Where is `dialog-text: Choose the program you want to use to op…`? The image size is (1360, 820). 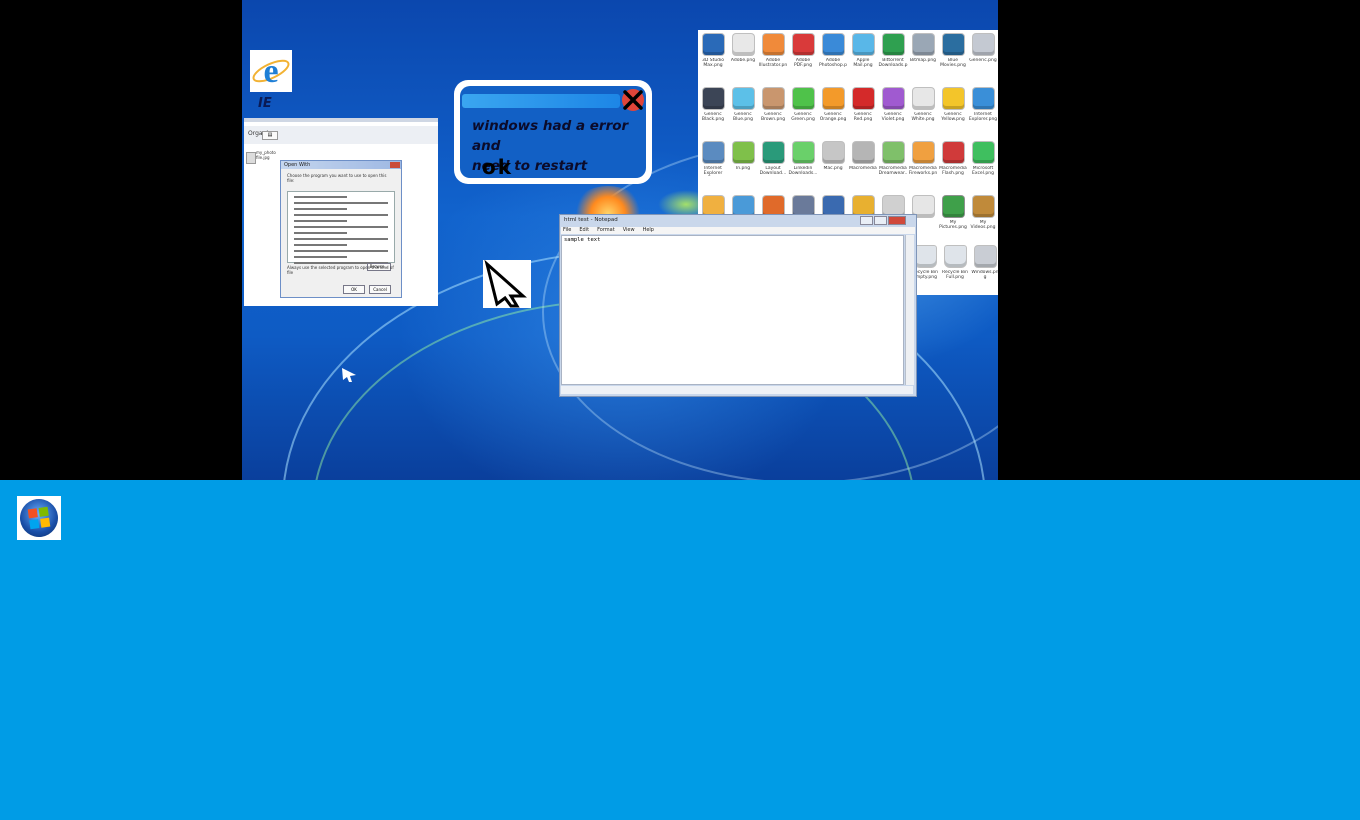 dialog-text: Choose the program you want to use to op… is located at coordinates (337, 178).